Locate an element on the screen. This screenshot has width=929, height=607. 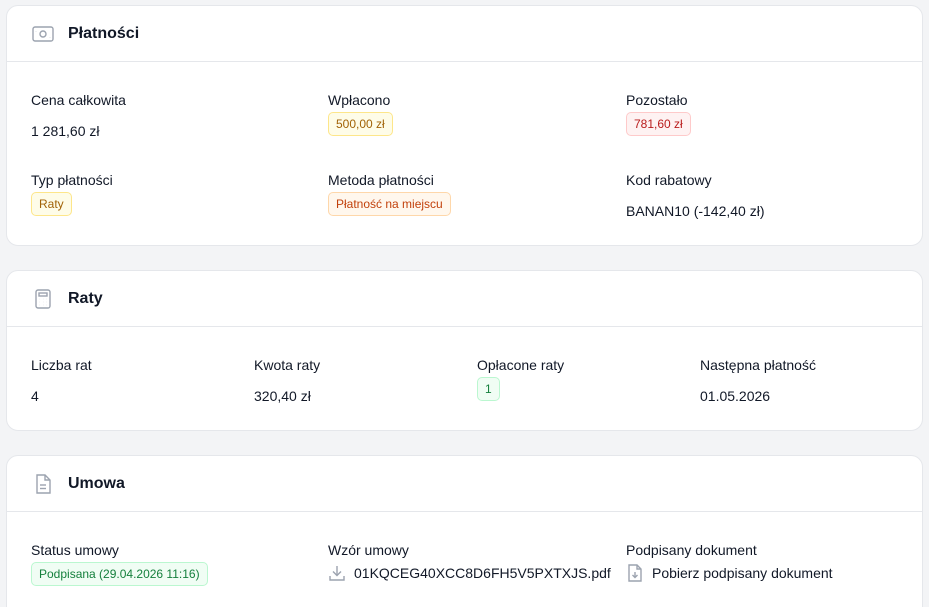
money-icon is located at coordinates (43, 34).